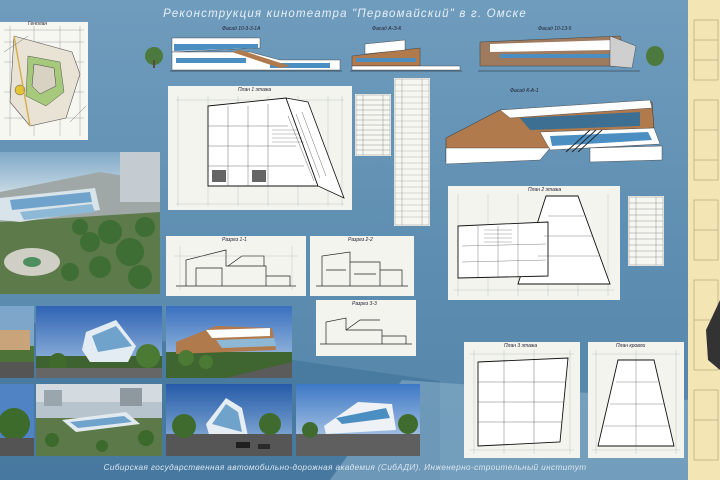  I want to click on plan-floor1-sheet: План 1 этажа, so click(260, 148).